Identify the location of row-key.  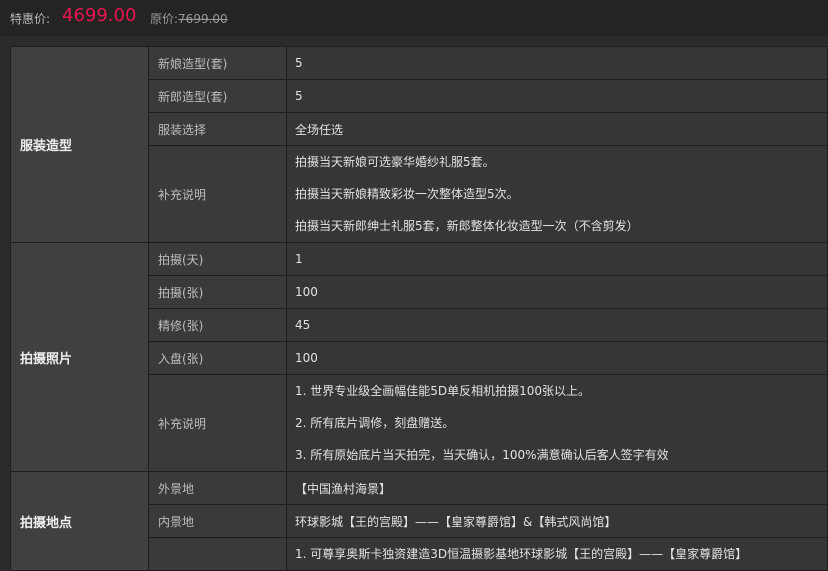
(217, 554).